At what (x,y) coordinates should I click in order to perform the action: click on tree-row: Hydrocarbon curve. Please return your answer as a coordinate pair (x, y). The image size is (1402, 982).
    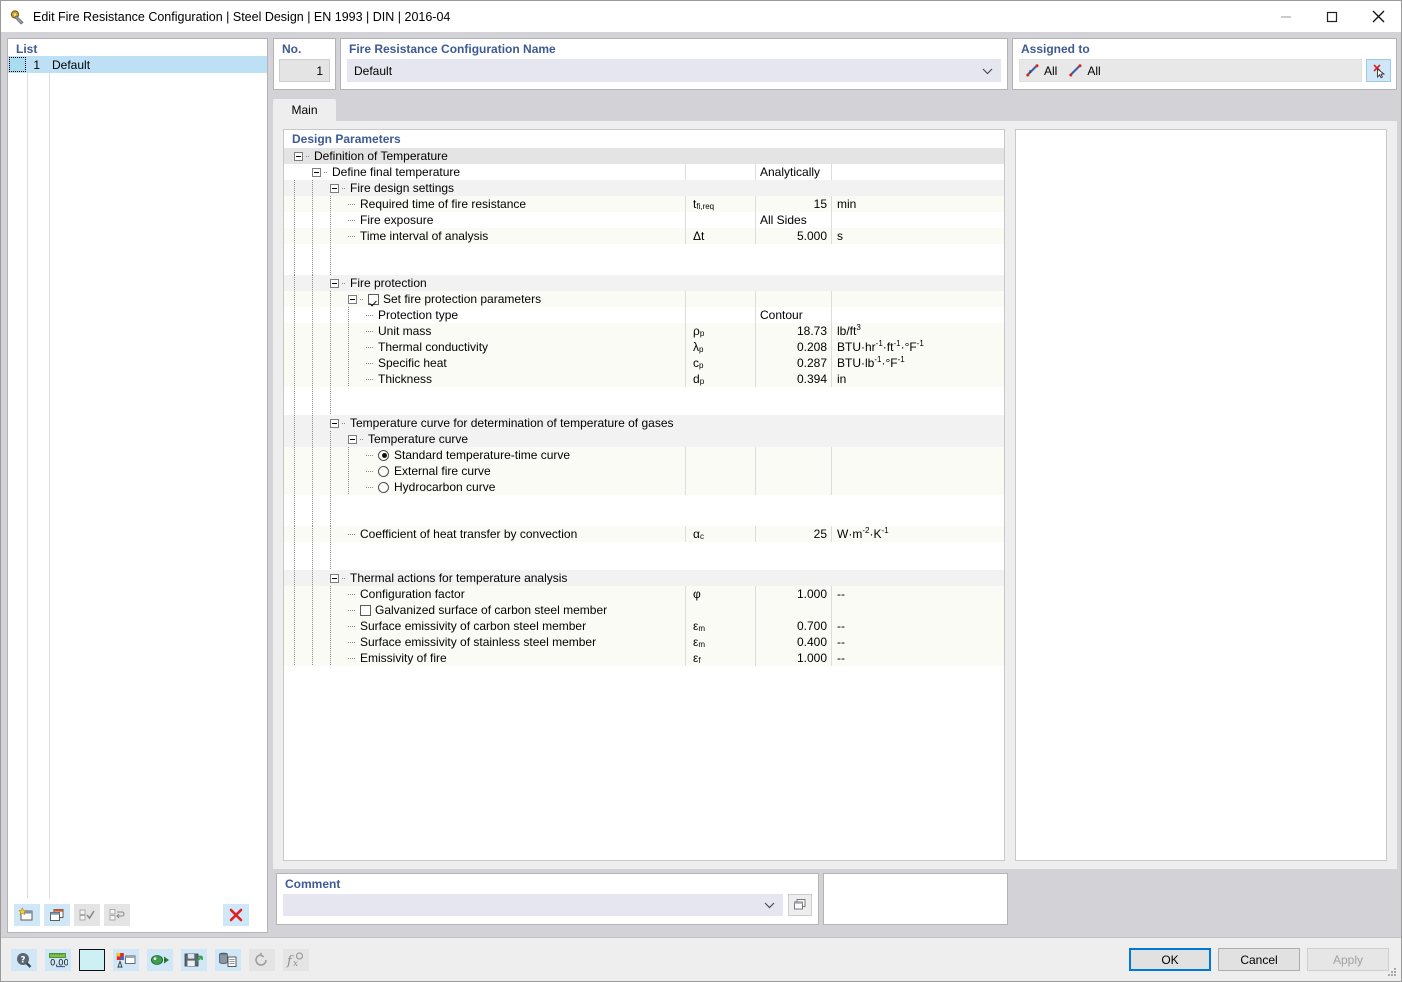
    Looking at the image, I should click on (644, 487).